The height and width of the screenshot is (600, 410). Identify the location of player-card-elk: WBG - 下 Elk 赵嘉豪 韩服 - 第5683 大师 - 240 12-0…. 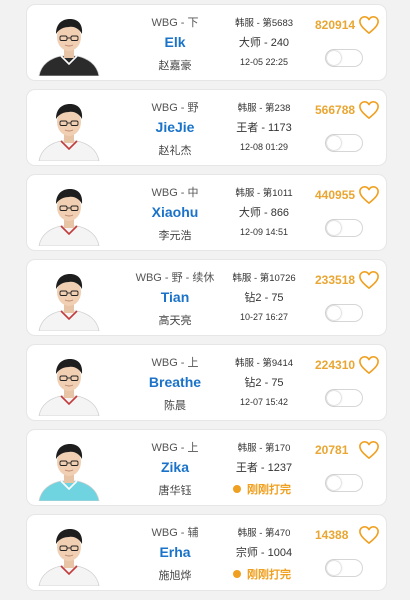
(206, 42).